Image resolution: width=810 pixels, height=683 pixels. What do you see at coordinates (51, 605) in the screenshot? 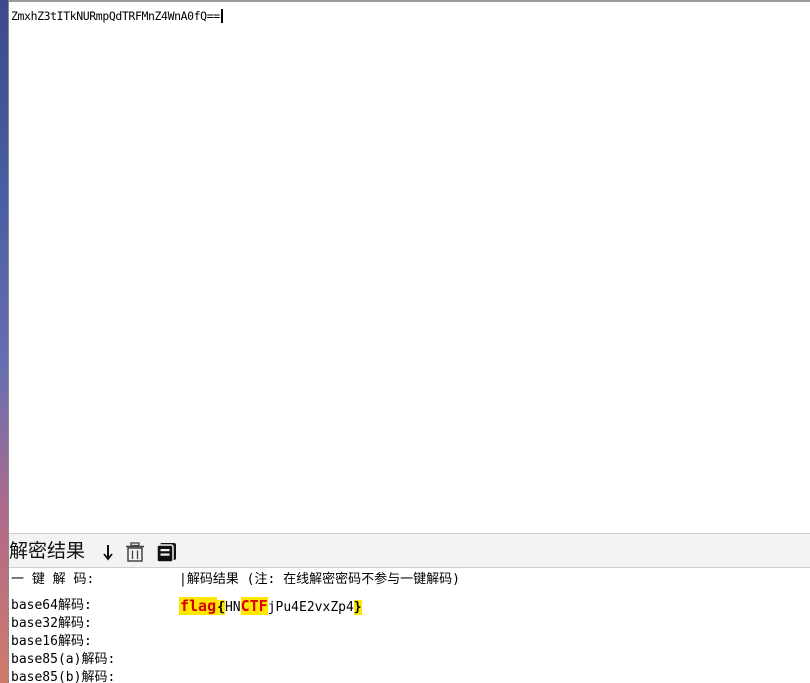
I see `result-row-label: base64解码:` at bounding box center [51, 605].